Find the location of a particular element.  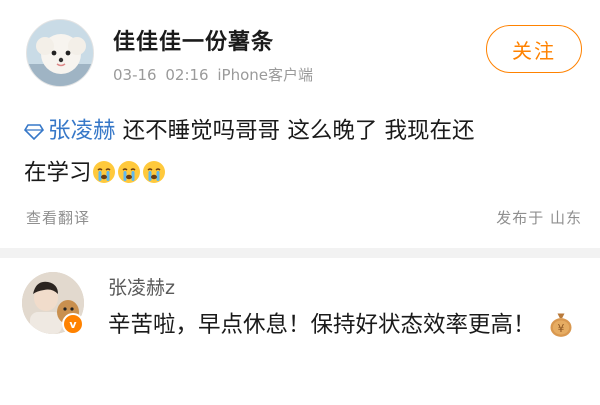

poster-username: 佳佳佳一份薯条 is located at coordinates (193, 40).